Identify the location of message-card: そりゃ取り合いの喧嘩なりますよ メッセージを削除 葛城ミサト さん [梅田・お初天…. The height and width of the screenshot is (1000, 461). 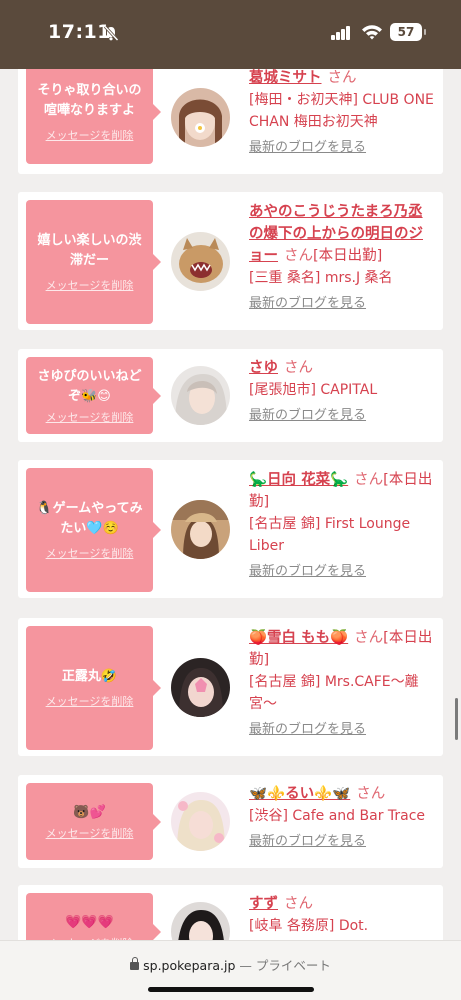
(230, 121).